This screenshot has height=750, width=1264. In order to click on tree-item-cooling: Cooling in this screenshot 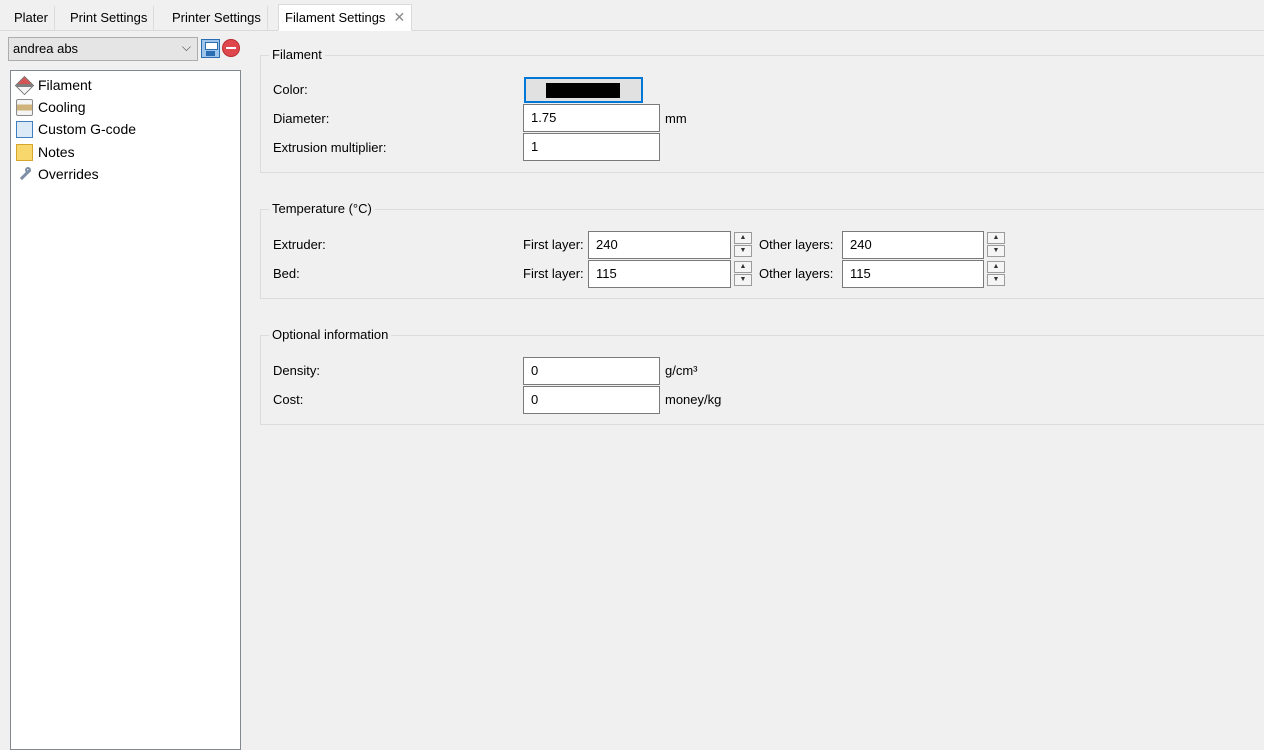, I will do `click(50, 107)`.